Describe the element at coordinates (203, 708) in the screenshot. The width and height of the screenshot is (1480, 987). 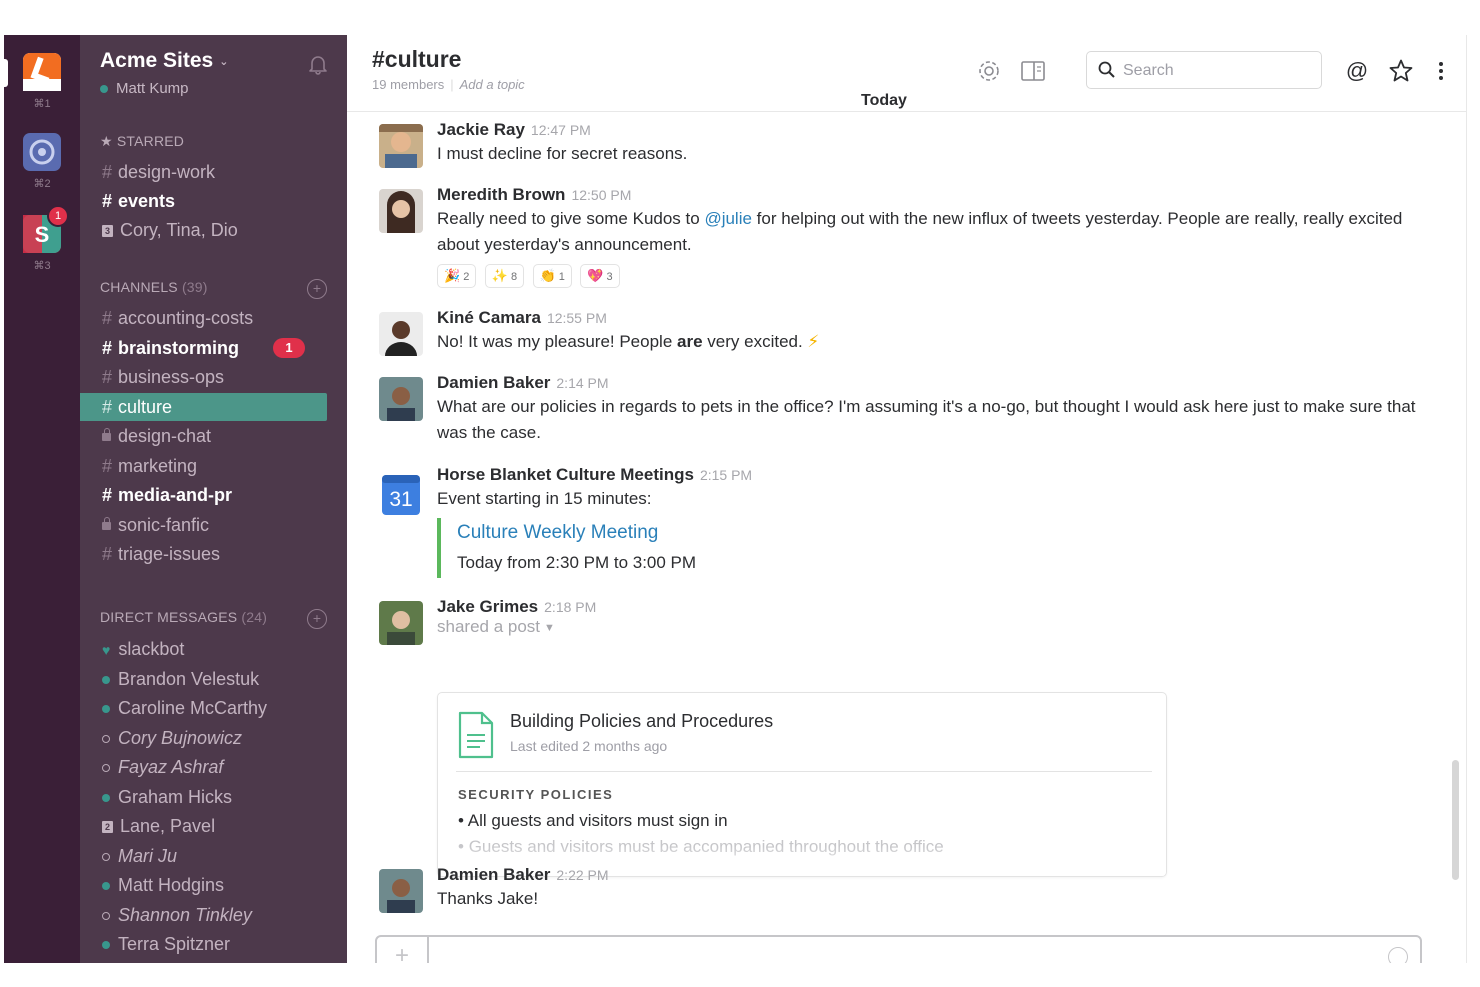
I see `sidebar-item-caroline-mccarthy: Caroline McCarthy` at that location.